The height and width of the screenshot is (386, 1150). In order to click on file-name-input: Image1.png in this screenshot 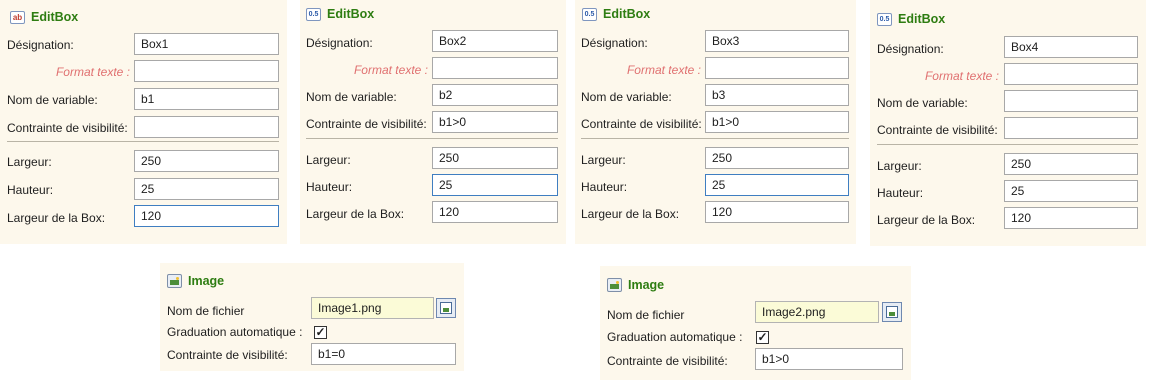, I will do `click(372, 308)`.